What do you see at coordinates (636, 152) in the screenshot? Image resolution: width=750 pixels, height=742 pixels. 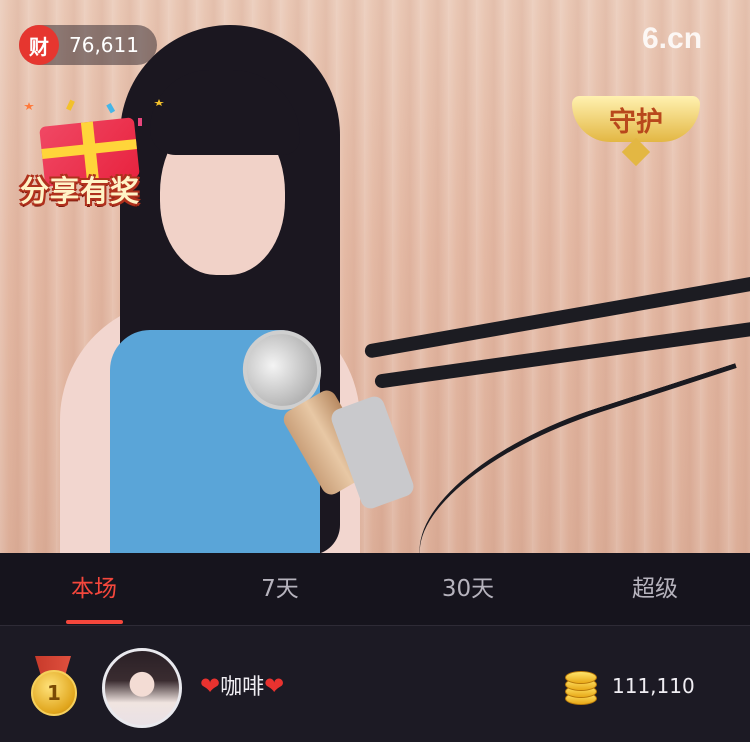 I see `guard-badge-tip` at bounding box center [636, 152].